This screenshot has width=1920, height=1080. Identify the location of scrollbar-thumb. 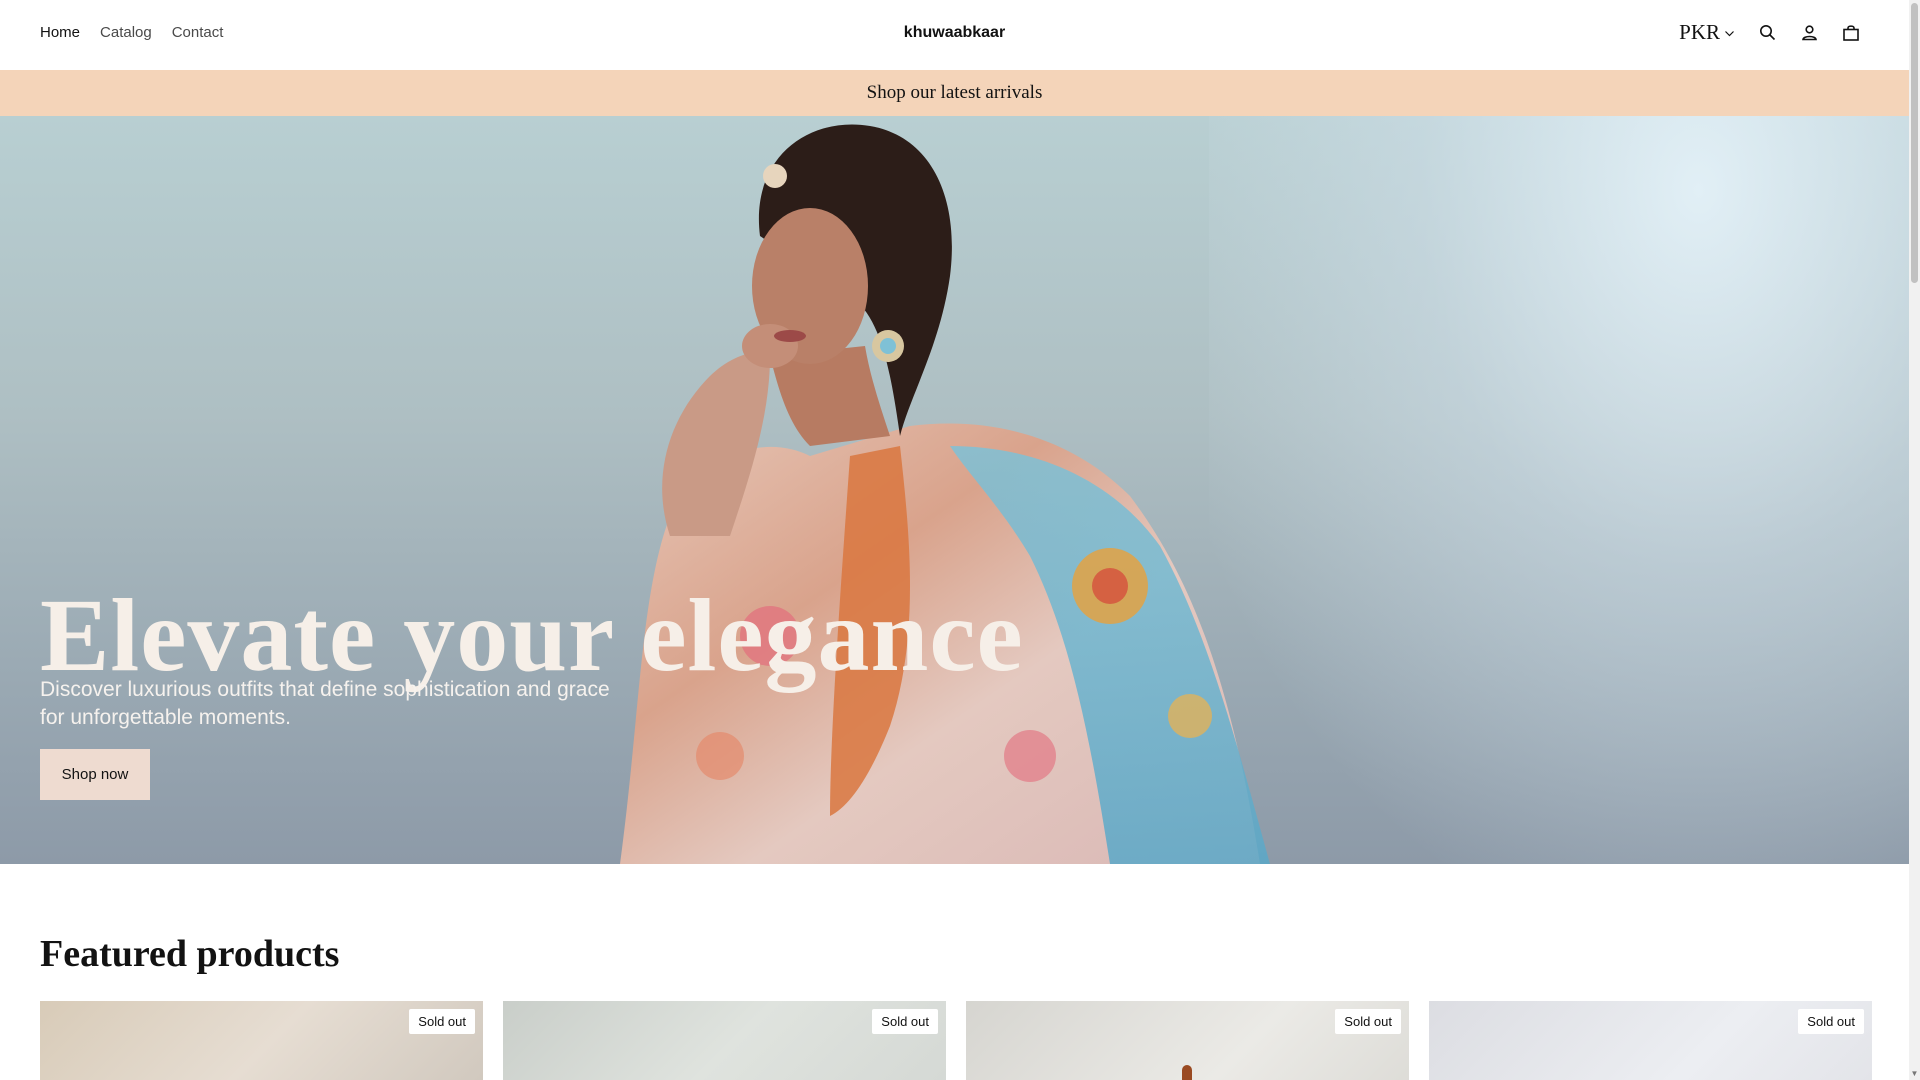
(1914, 143).